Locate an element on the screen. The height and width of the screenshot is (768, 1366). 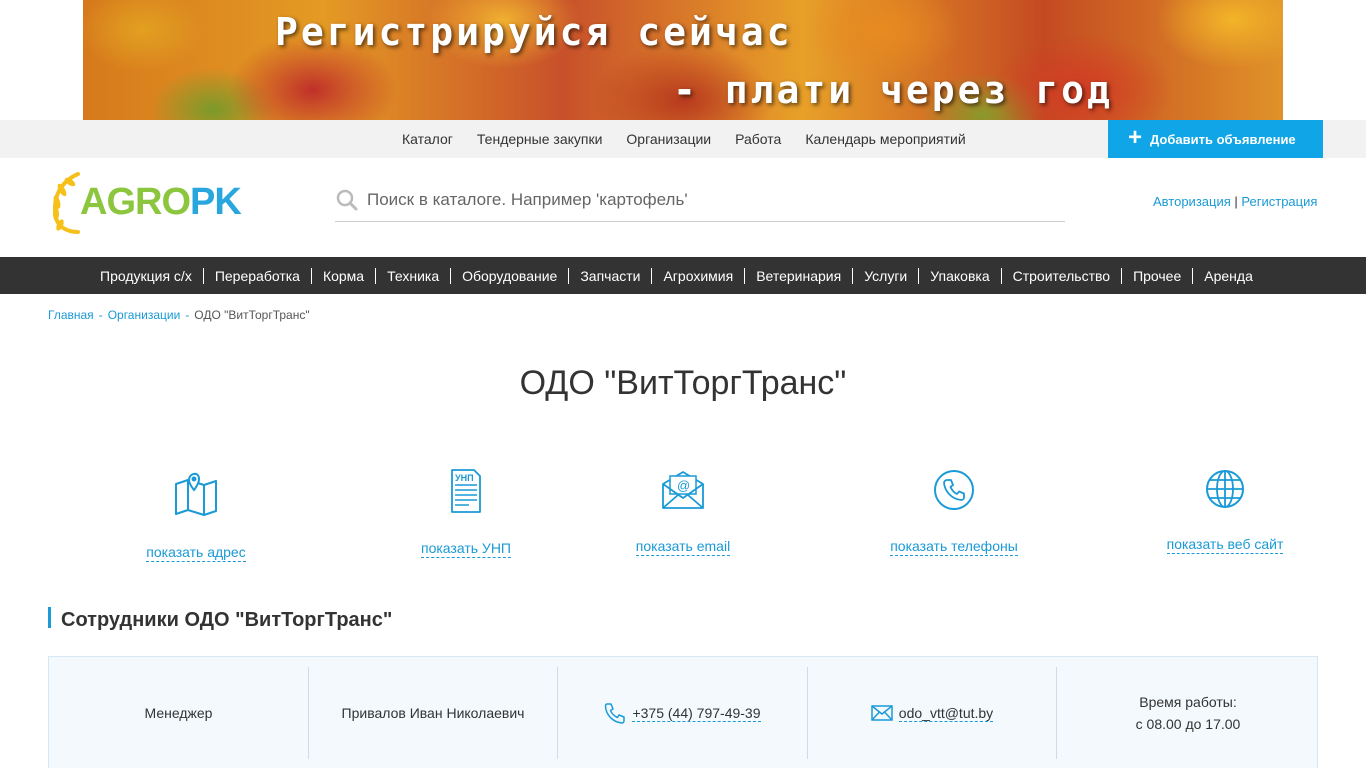
globe-icon is located at coordinates (1225, 489).